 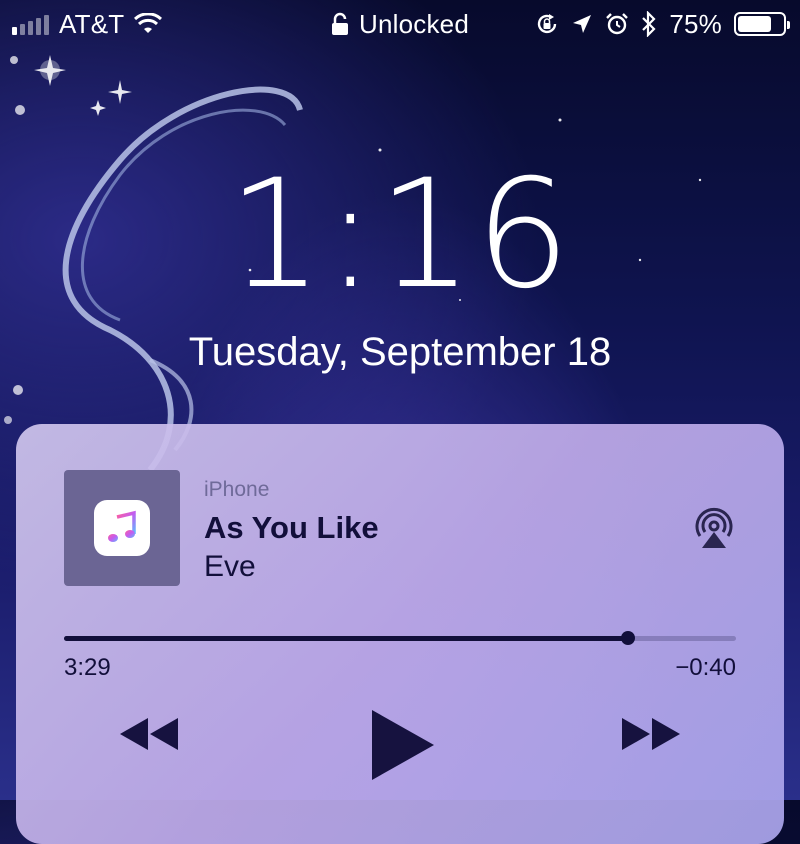 I want to click on lockscreen-time: 1:16, so click(x=400, y=235).